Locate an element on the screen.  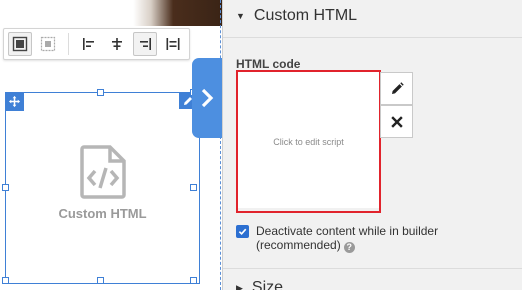
align-center-icon is located at coordinates (117, 44).